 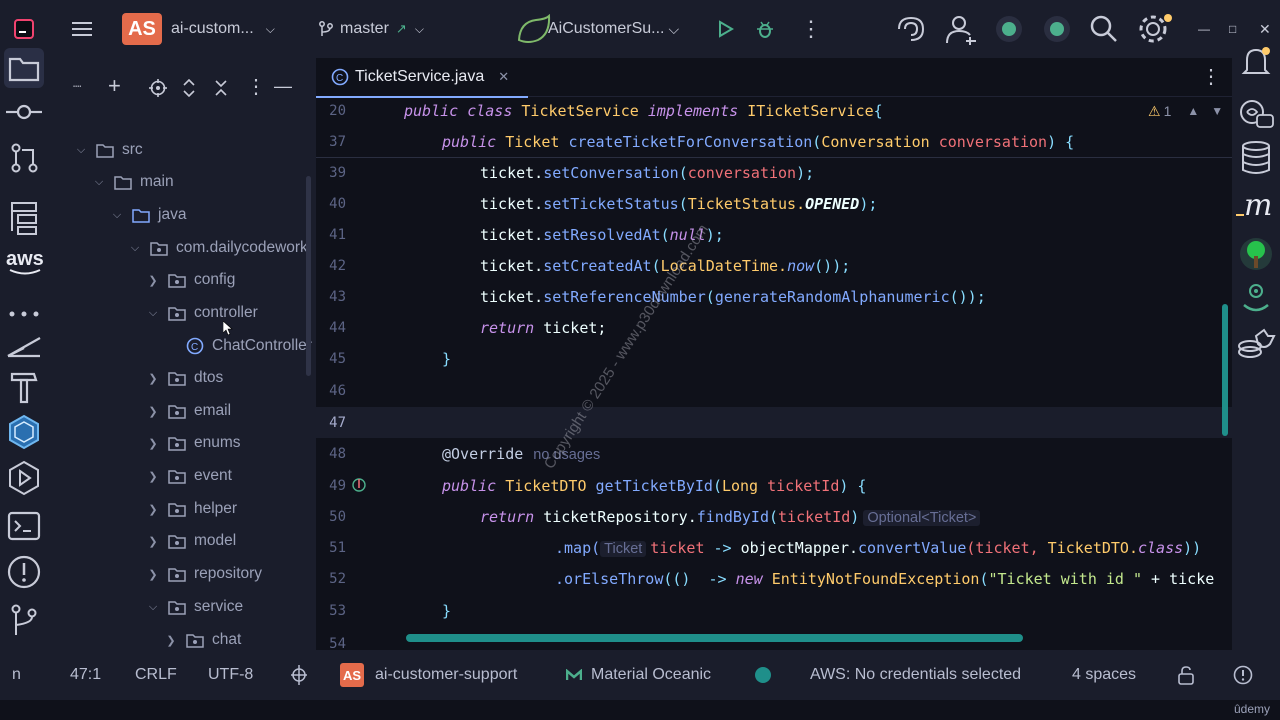 I want to click on indent-setting: 4 spaces, so click(x=1104, y=675).